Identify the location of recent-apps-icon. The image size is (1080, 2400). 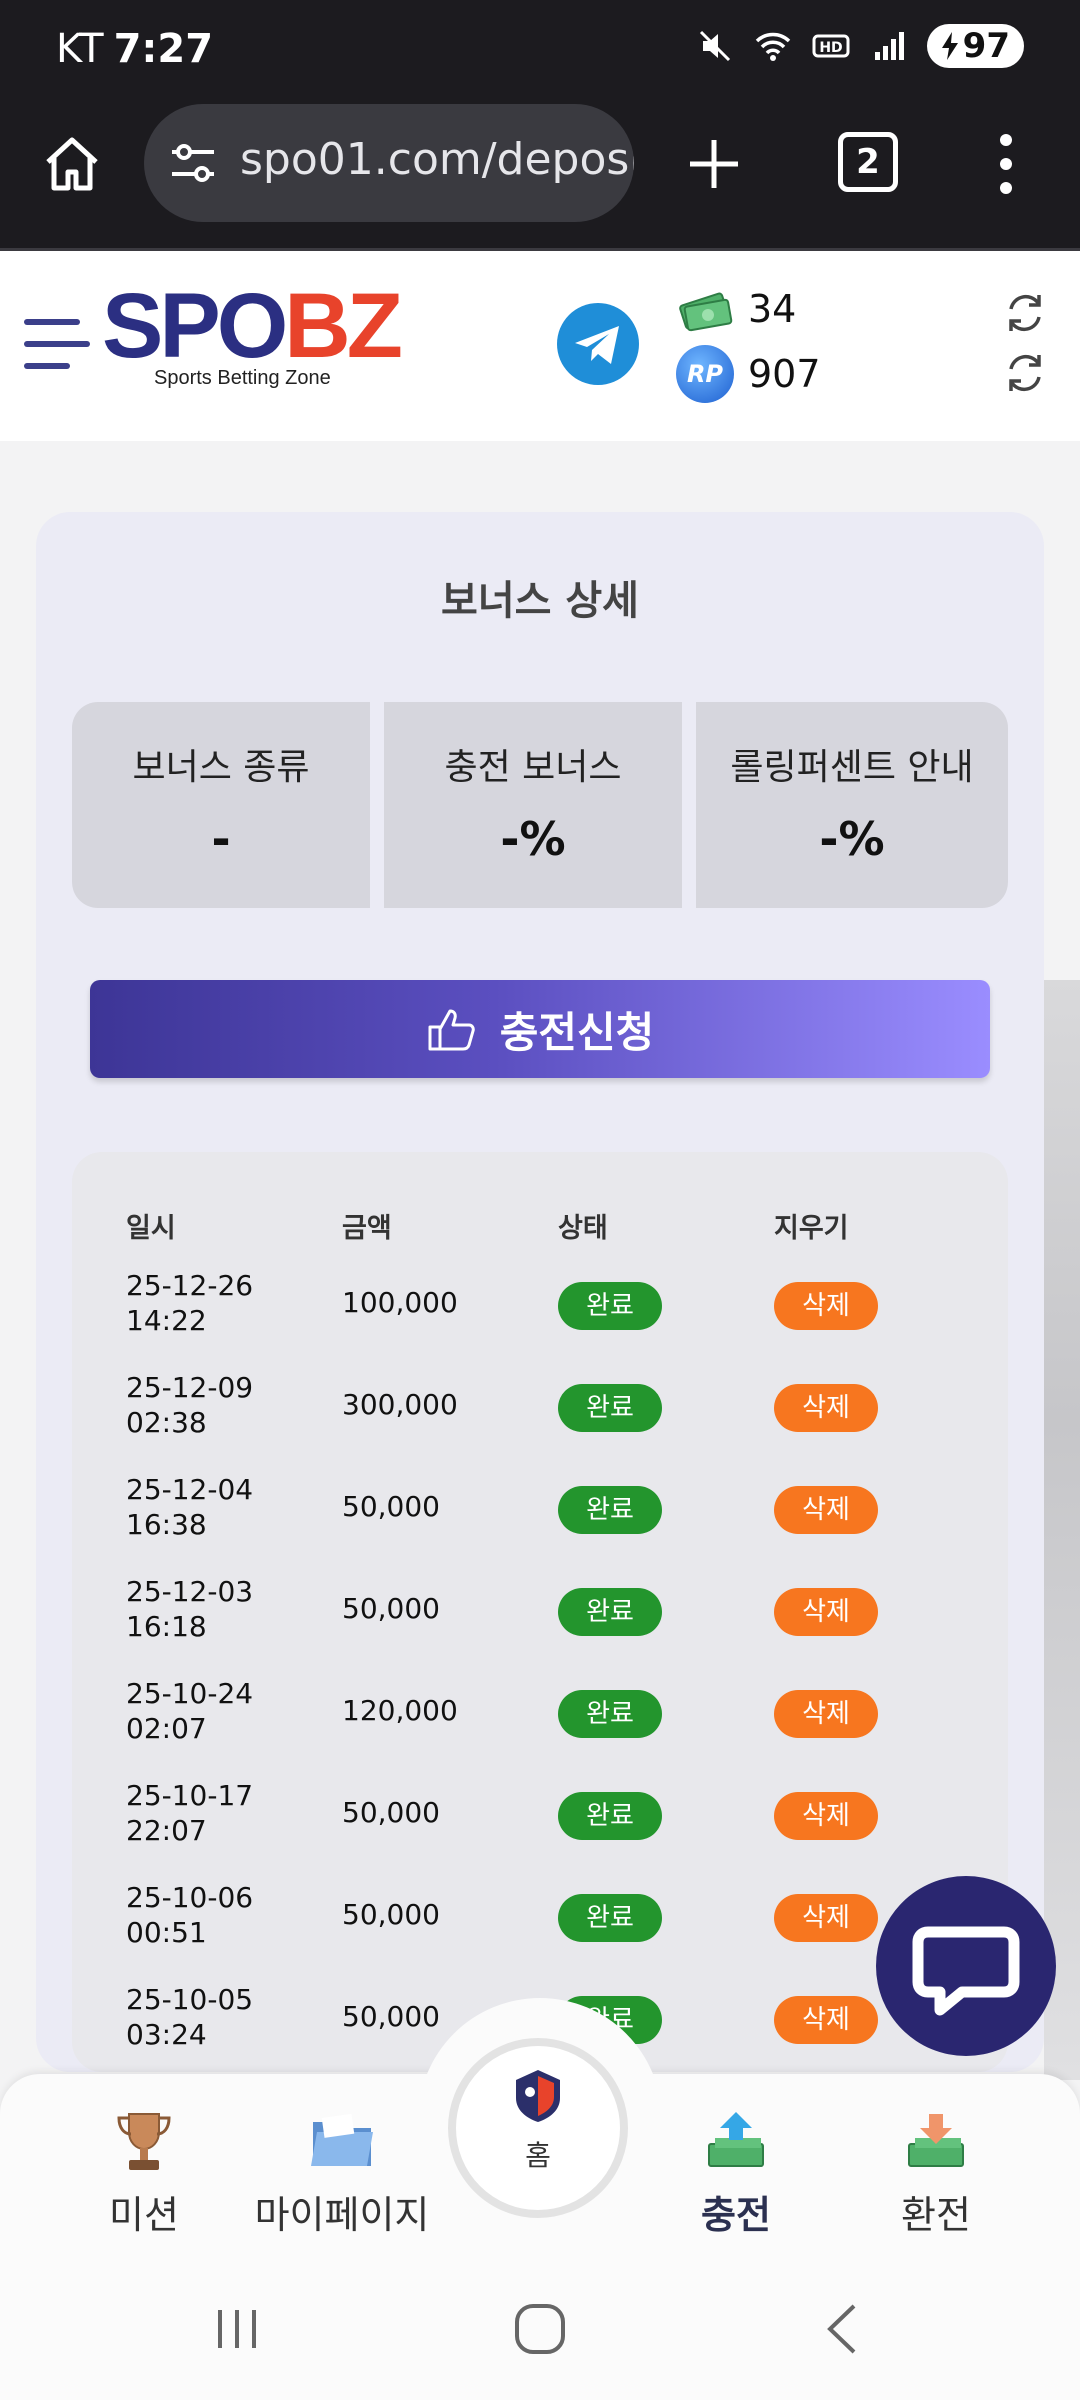
(237, 2329).